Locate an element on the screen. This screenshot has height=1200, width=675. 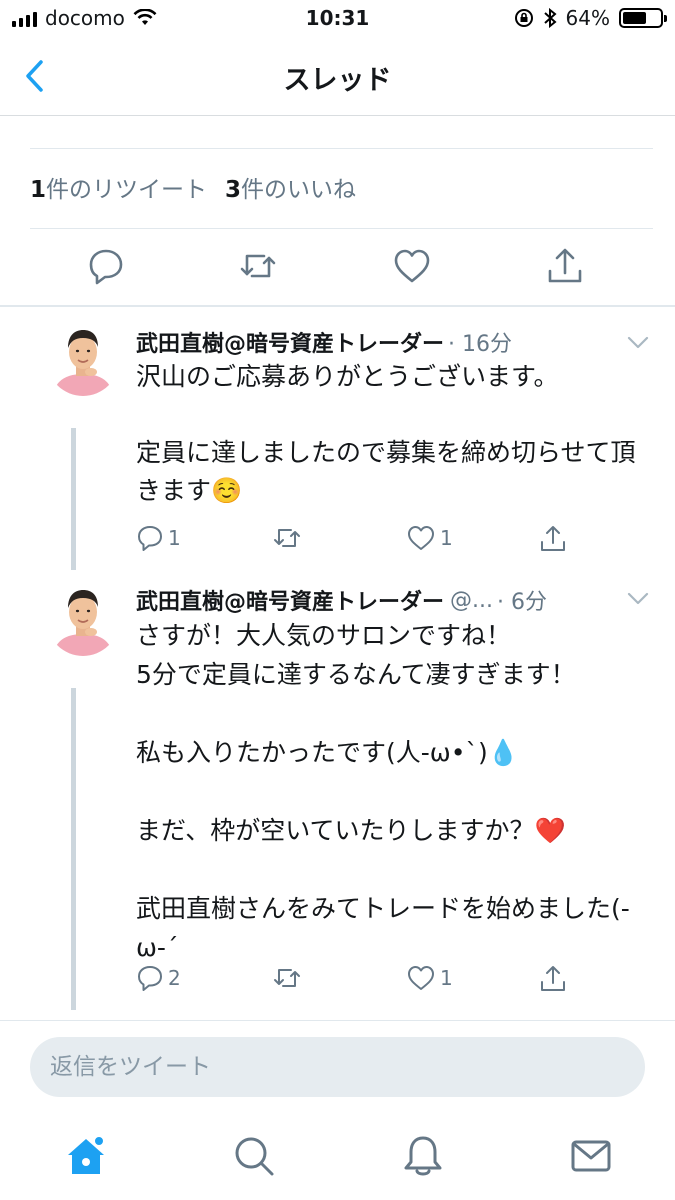
retweets-stat: 1件のリツイート is located at coordinates (118, 187).